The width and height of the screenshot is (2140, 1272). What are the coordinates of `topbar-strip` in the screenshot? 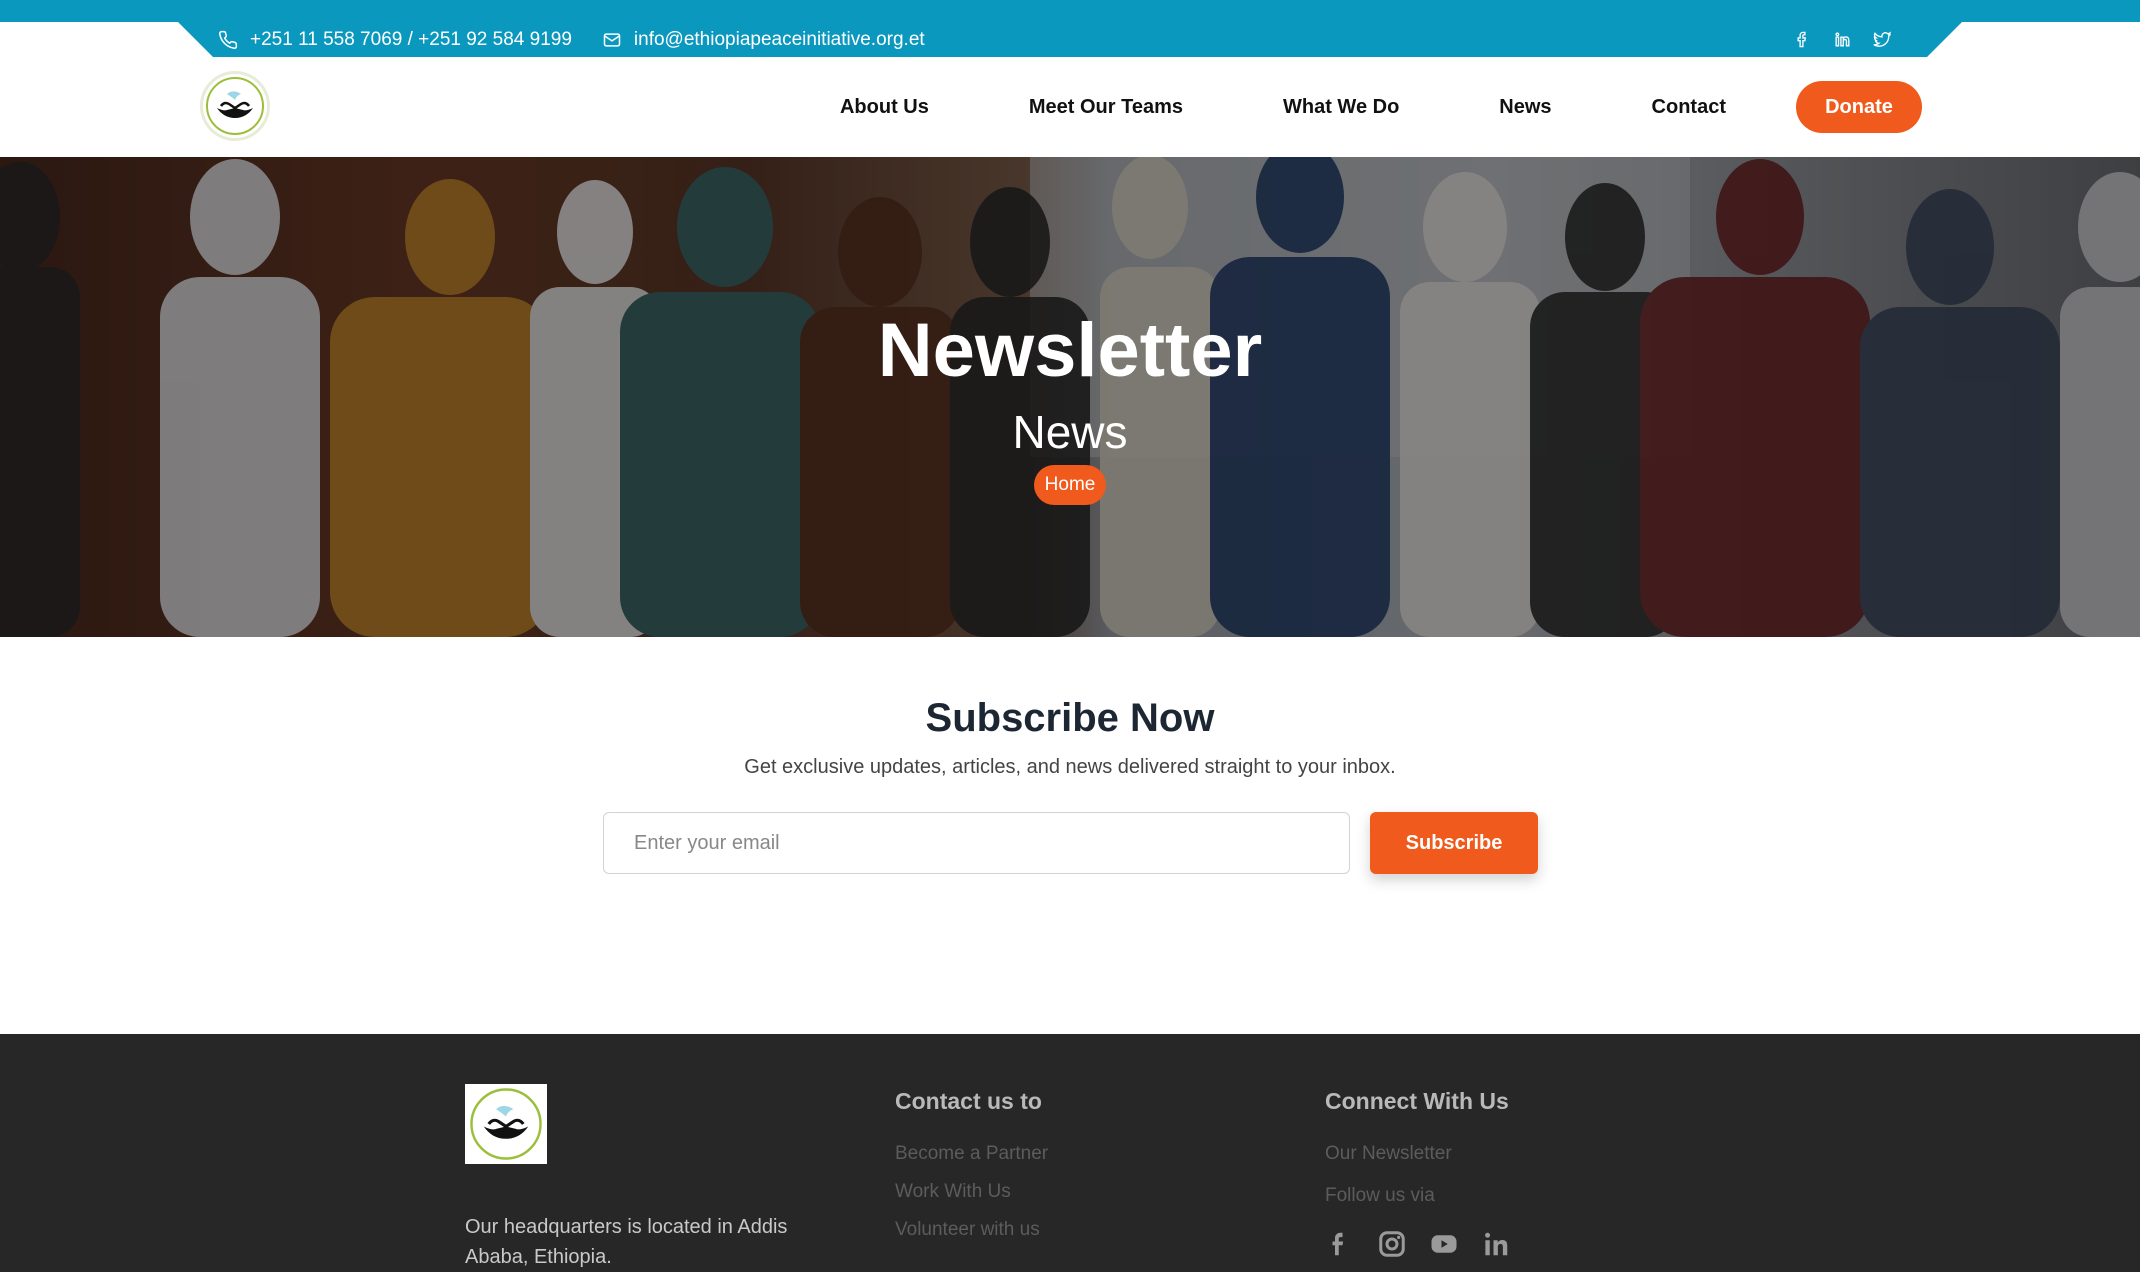 It's located at (1070, 11).